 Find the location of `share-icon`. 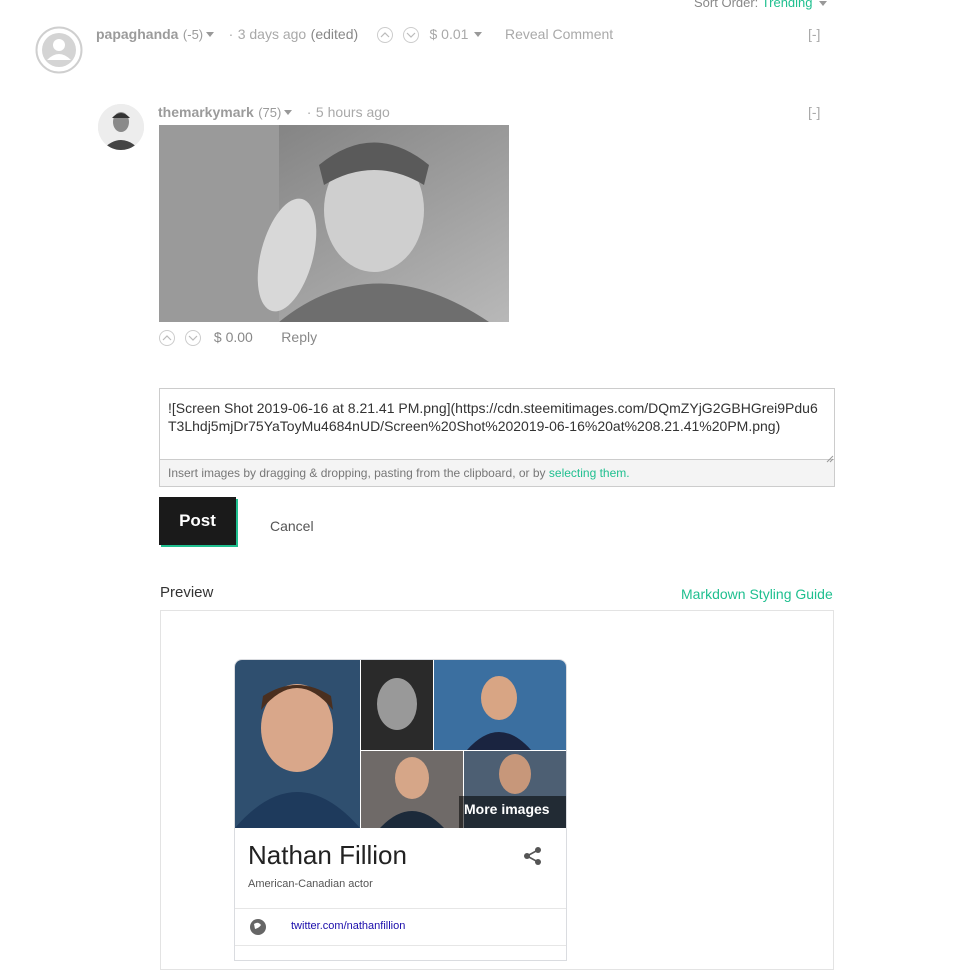

share-icon is located at coordinates (533, 858).